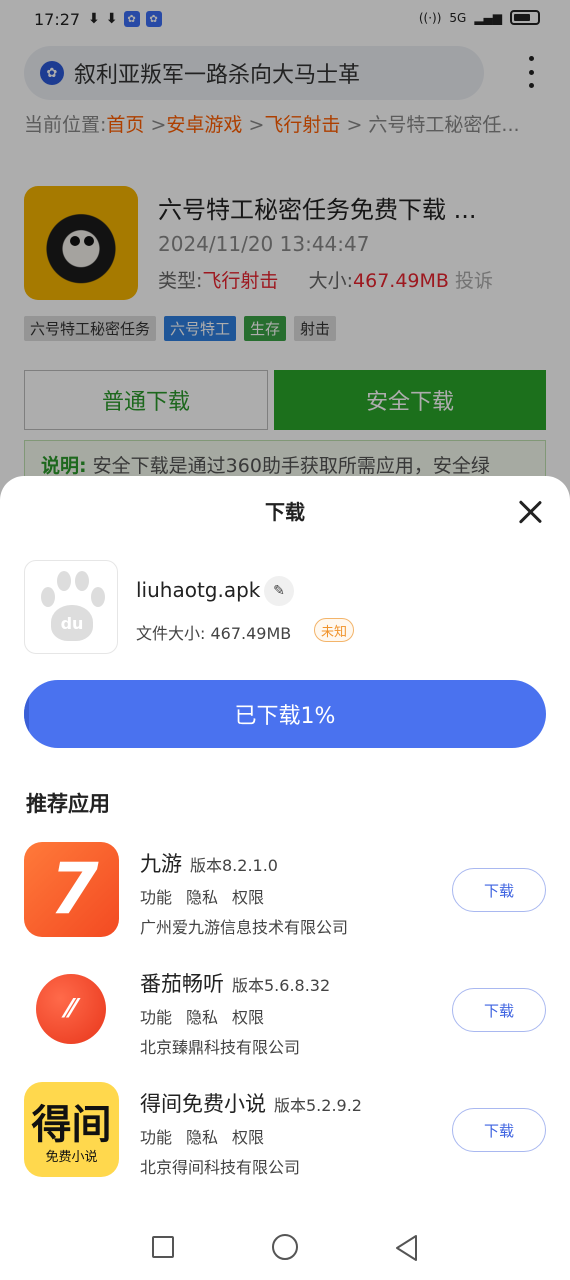 The width and height of the screenshot is (570, 1280). Describe the element at coordinates (251, 1104) in the screenshot. I see `app-name: 得间免费小说 版本5.2.9.2` at that location.